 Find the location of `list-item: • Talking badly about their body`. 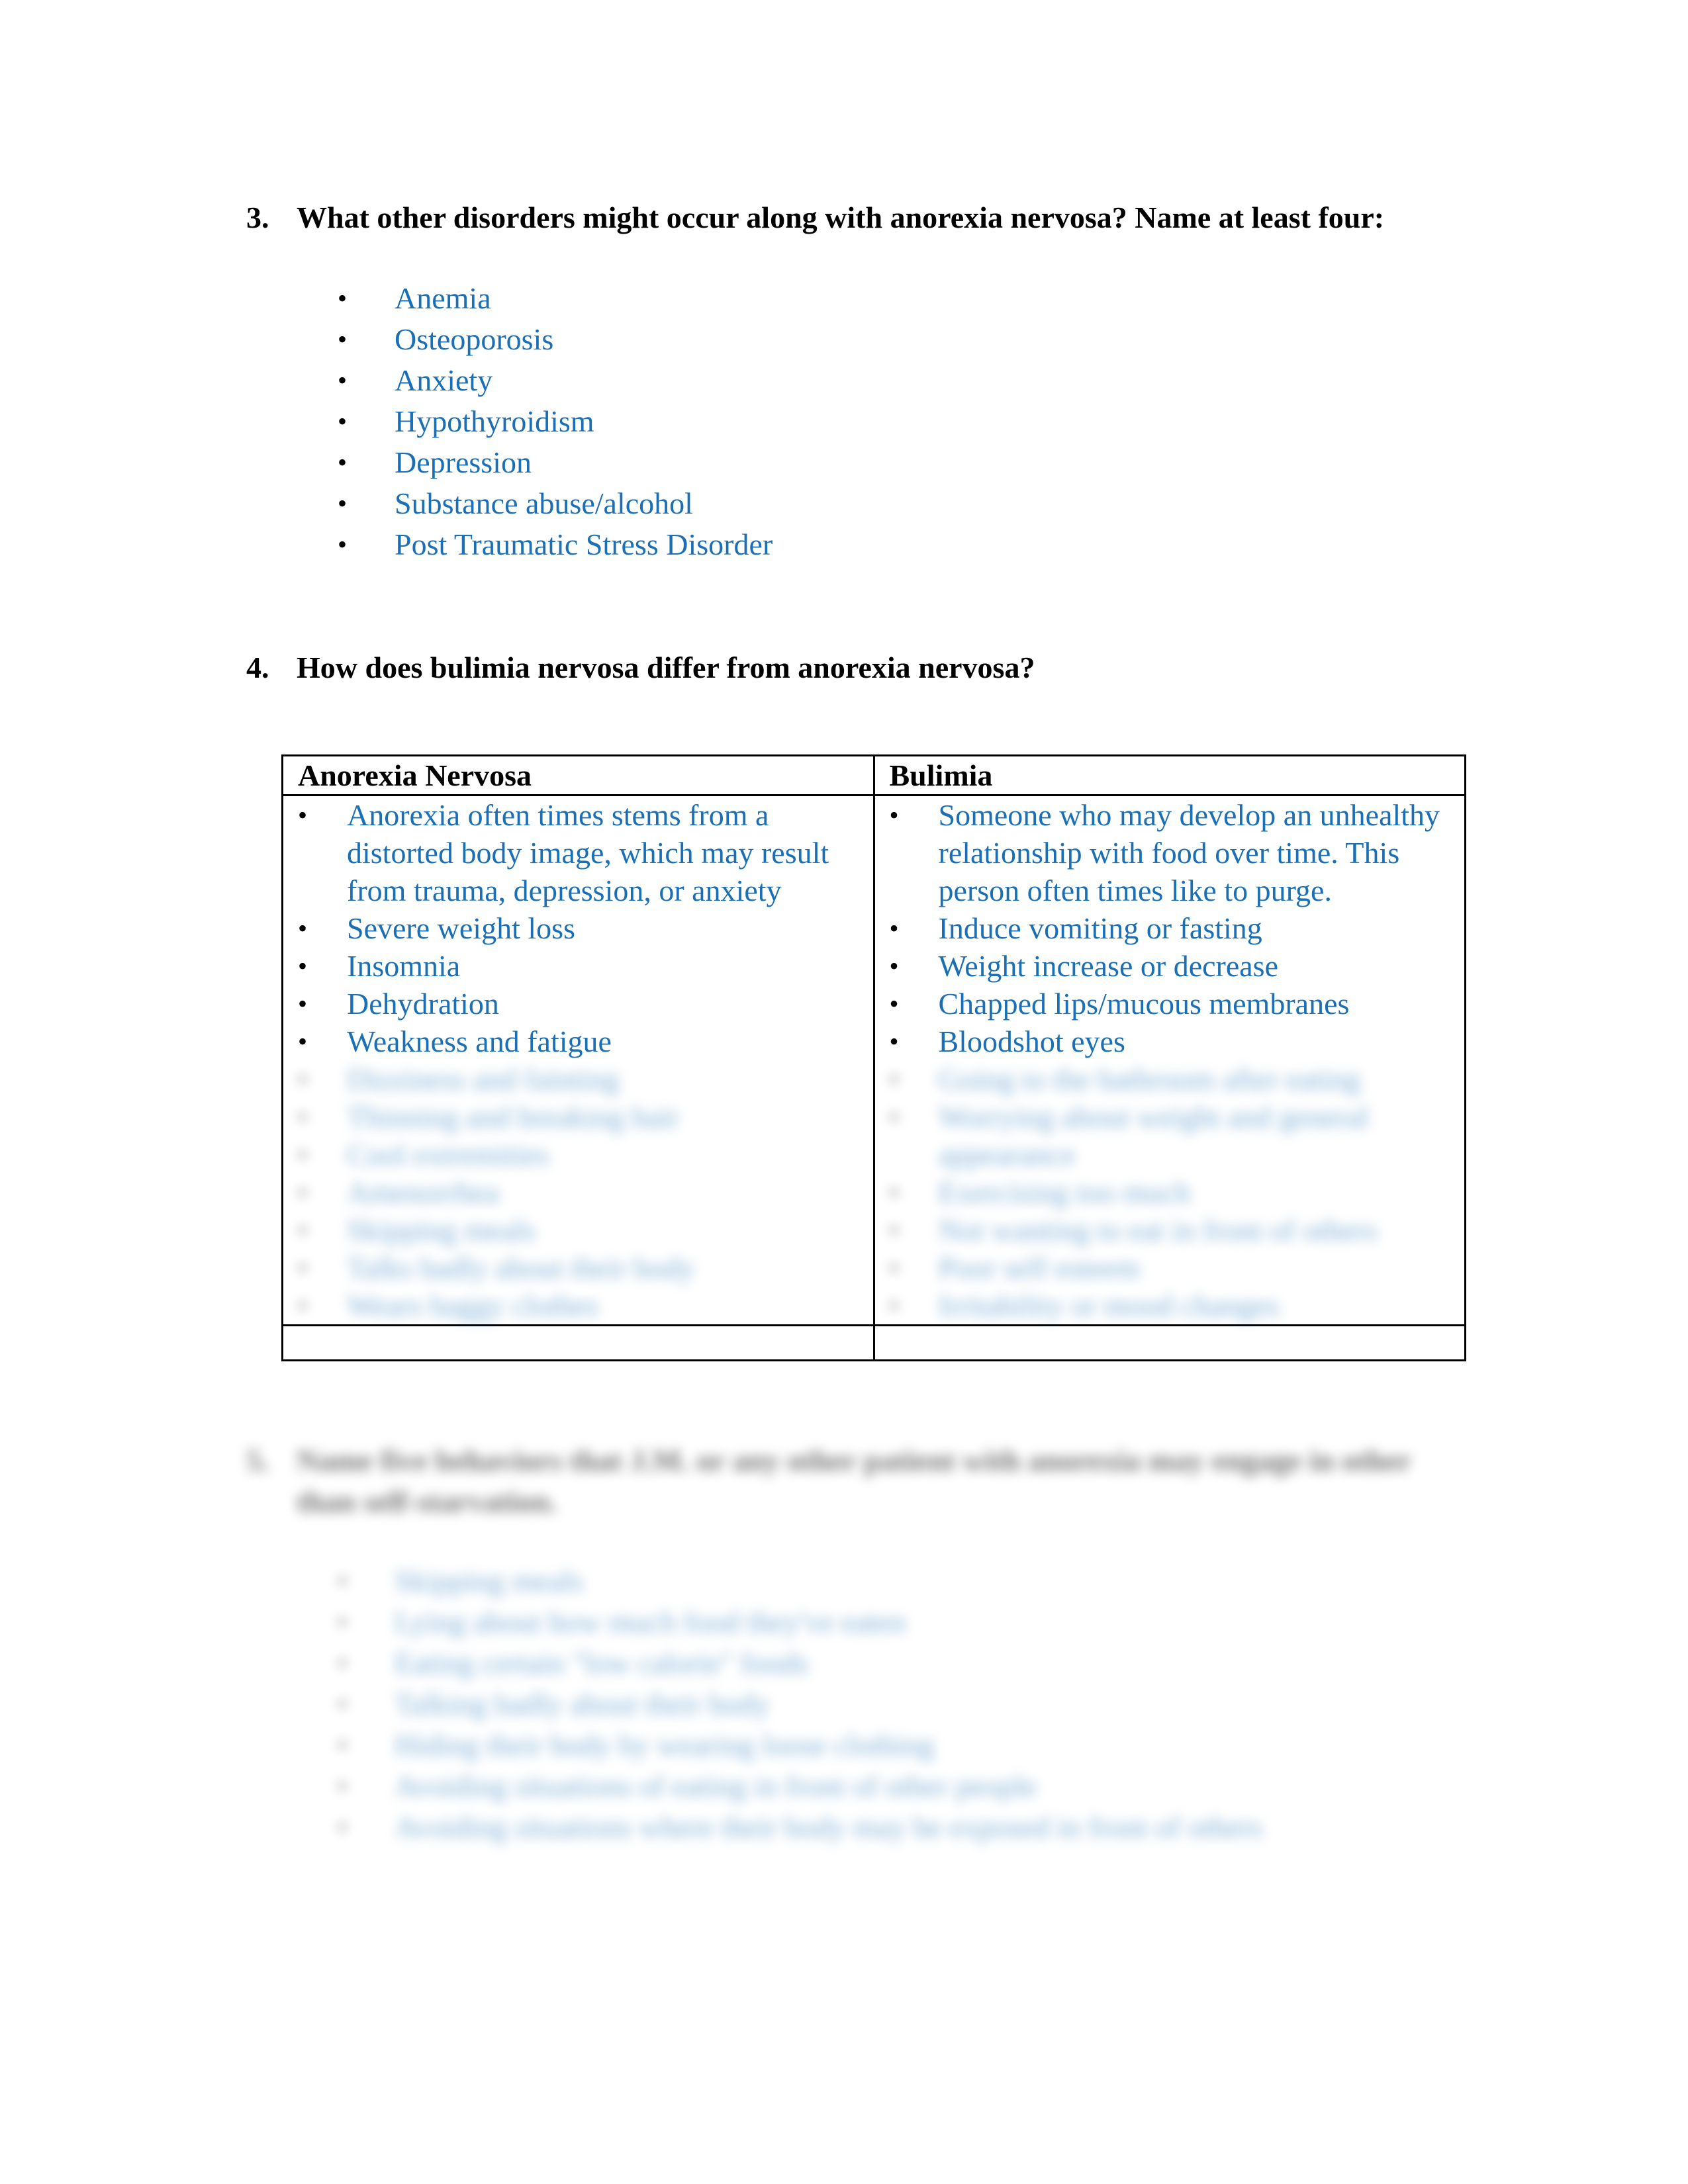

list-item: • Talking badly about their body is located at coordinates (800, 1704).